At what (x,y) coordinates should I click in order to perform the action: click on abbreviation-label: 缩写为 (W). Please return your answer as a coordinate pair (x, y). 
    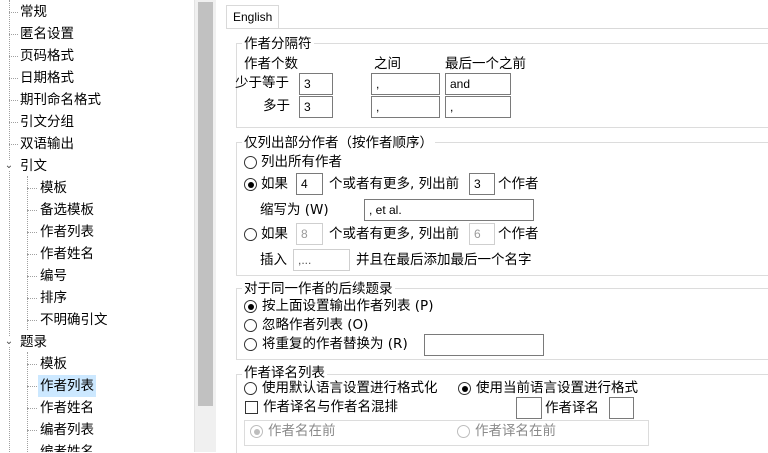
    Looking at the image, I should click on (294, 210).